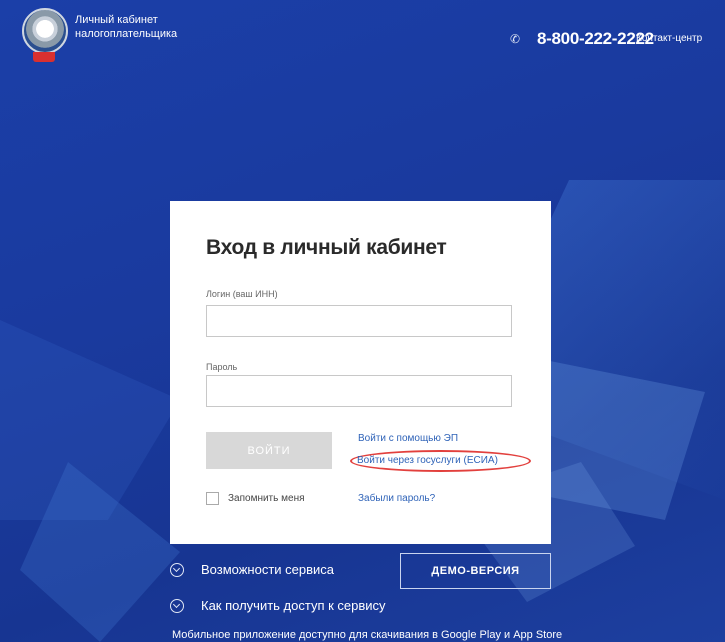 This screenshot has height=642, width=725. I want to click on login-heading: Вход в личный кабинет, so click(326, 247).